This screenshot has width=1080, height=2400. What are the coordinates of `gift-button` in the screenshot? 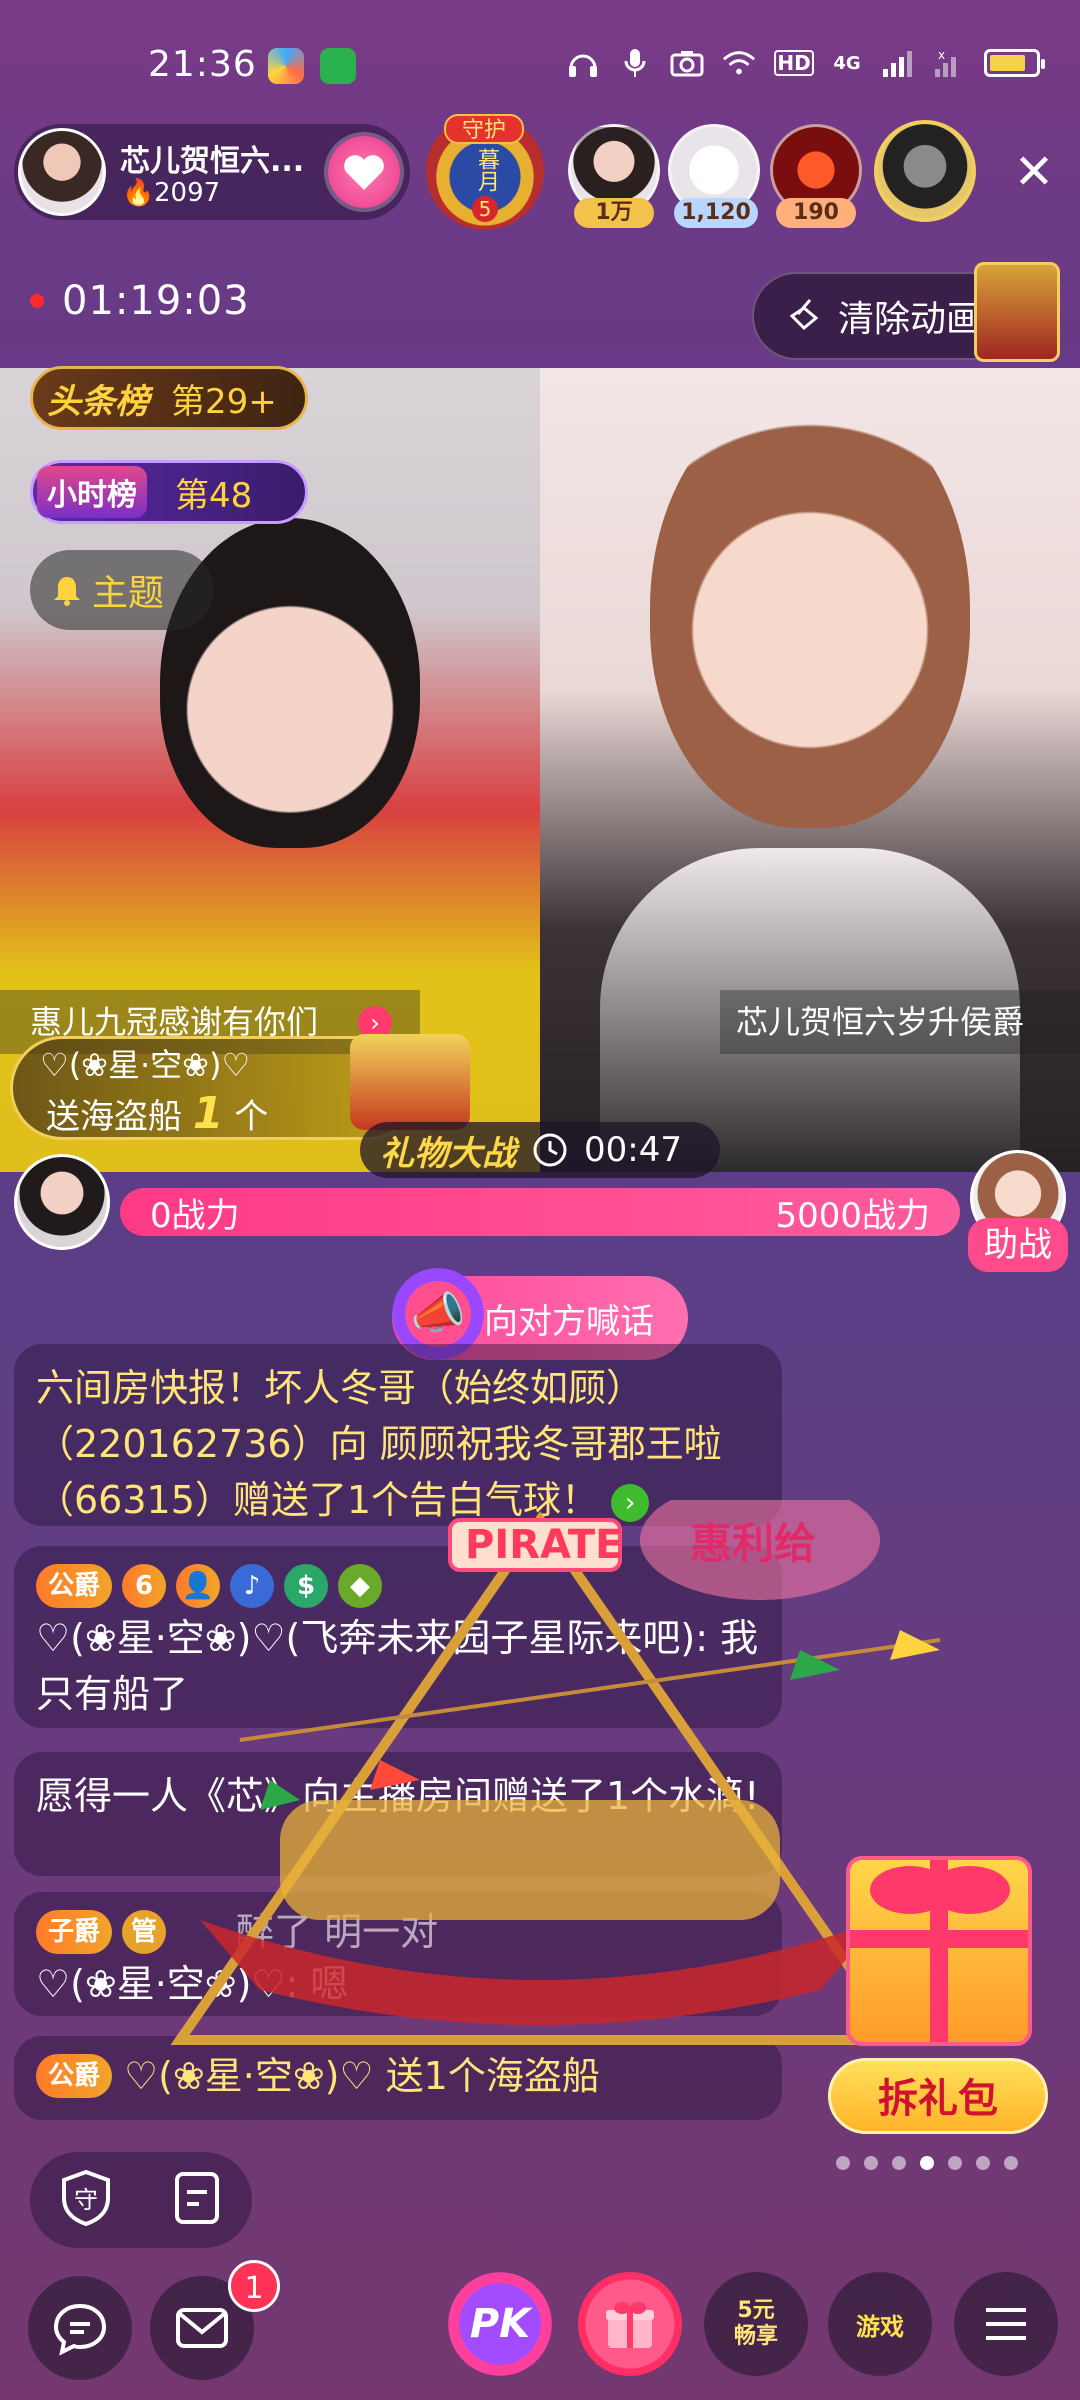 It's located at (630, 2324).